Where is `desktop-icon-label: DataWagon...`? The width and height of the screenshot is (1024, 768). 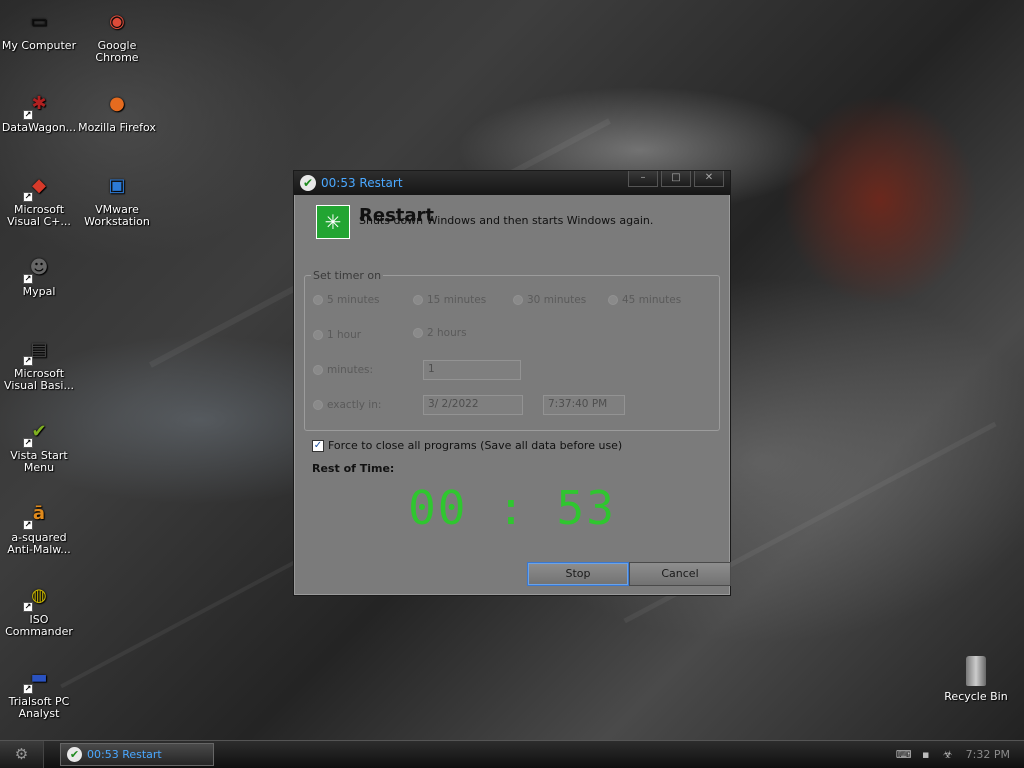
desktop-icon-label: DataWagon... is located at coordinates (39, 127).